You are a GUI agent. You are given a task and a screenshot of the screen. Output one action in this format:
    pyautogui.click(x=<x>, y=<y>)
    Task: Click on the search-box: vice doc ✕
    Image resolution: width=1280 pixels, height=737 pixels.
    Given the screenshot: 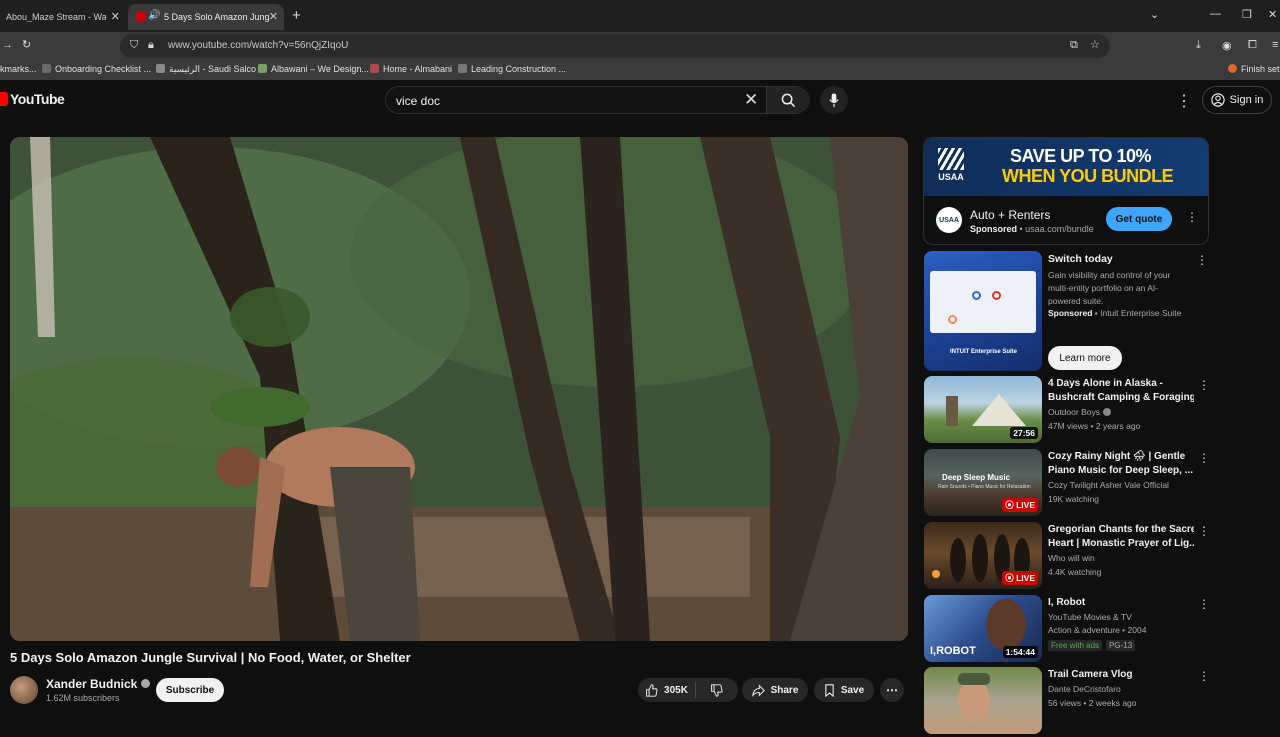 What is the action you would take?
    pyautogui.click(x=597, y=100)
    